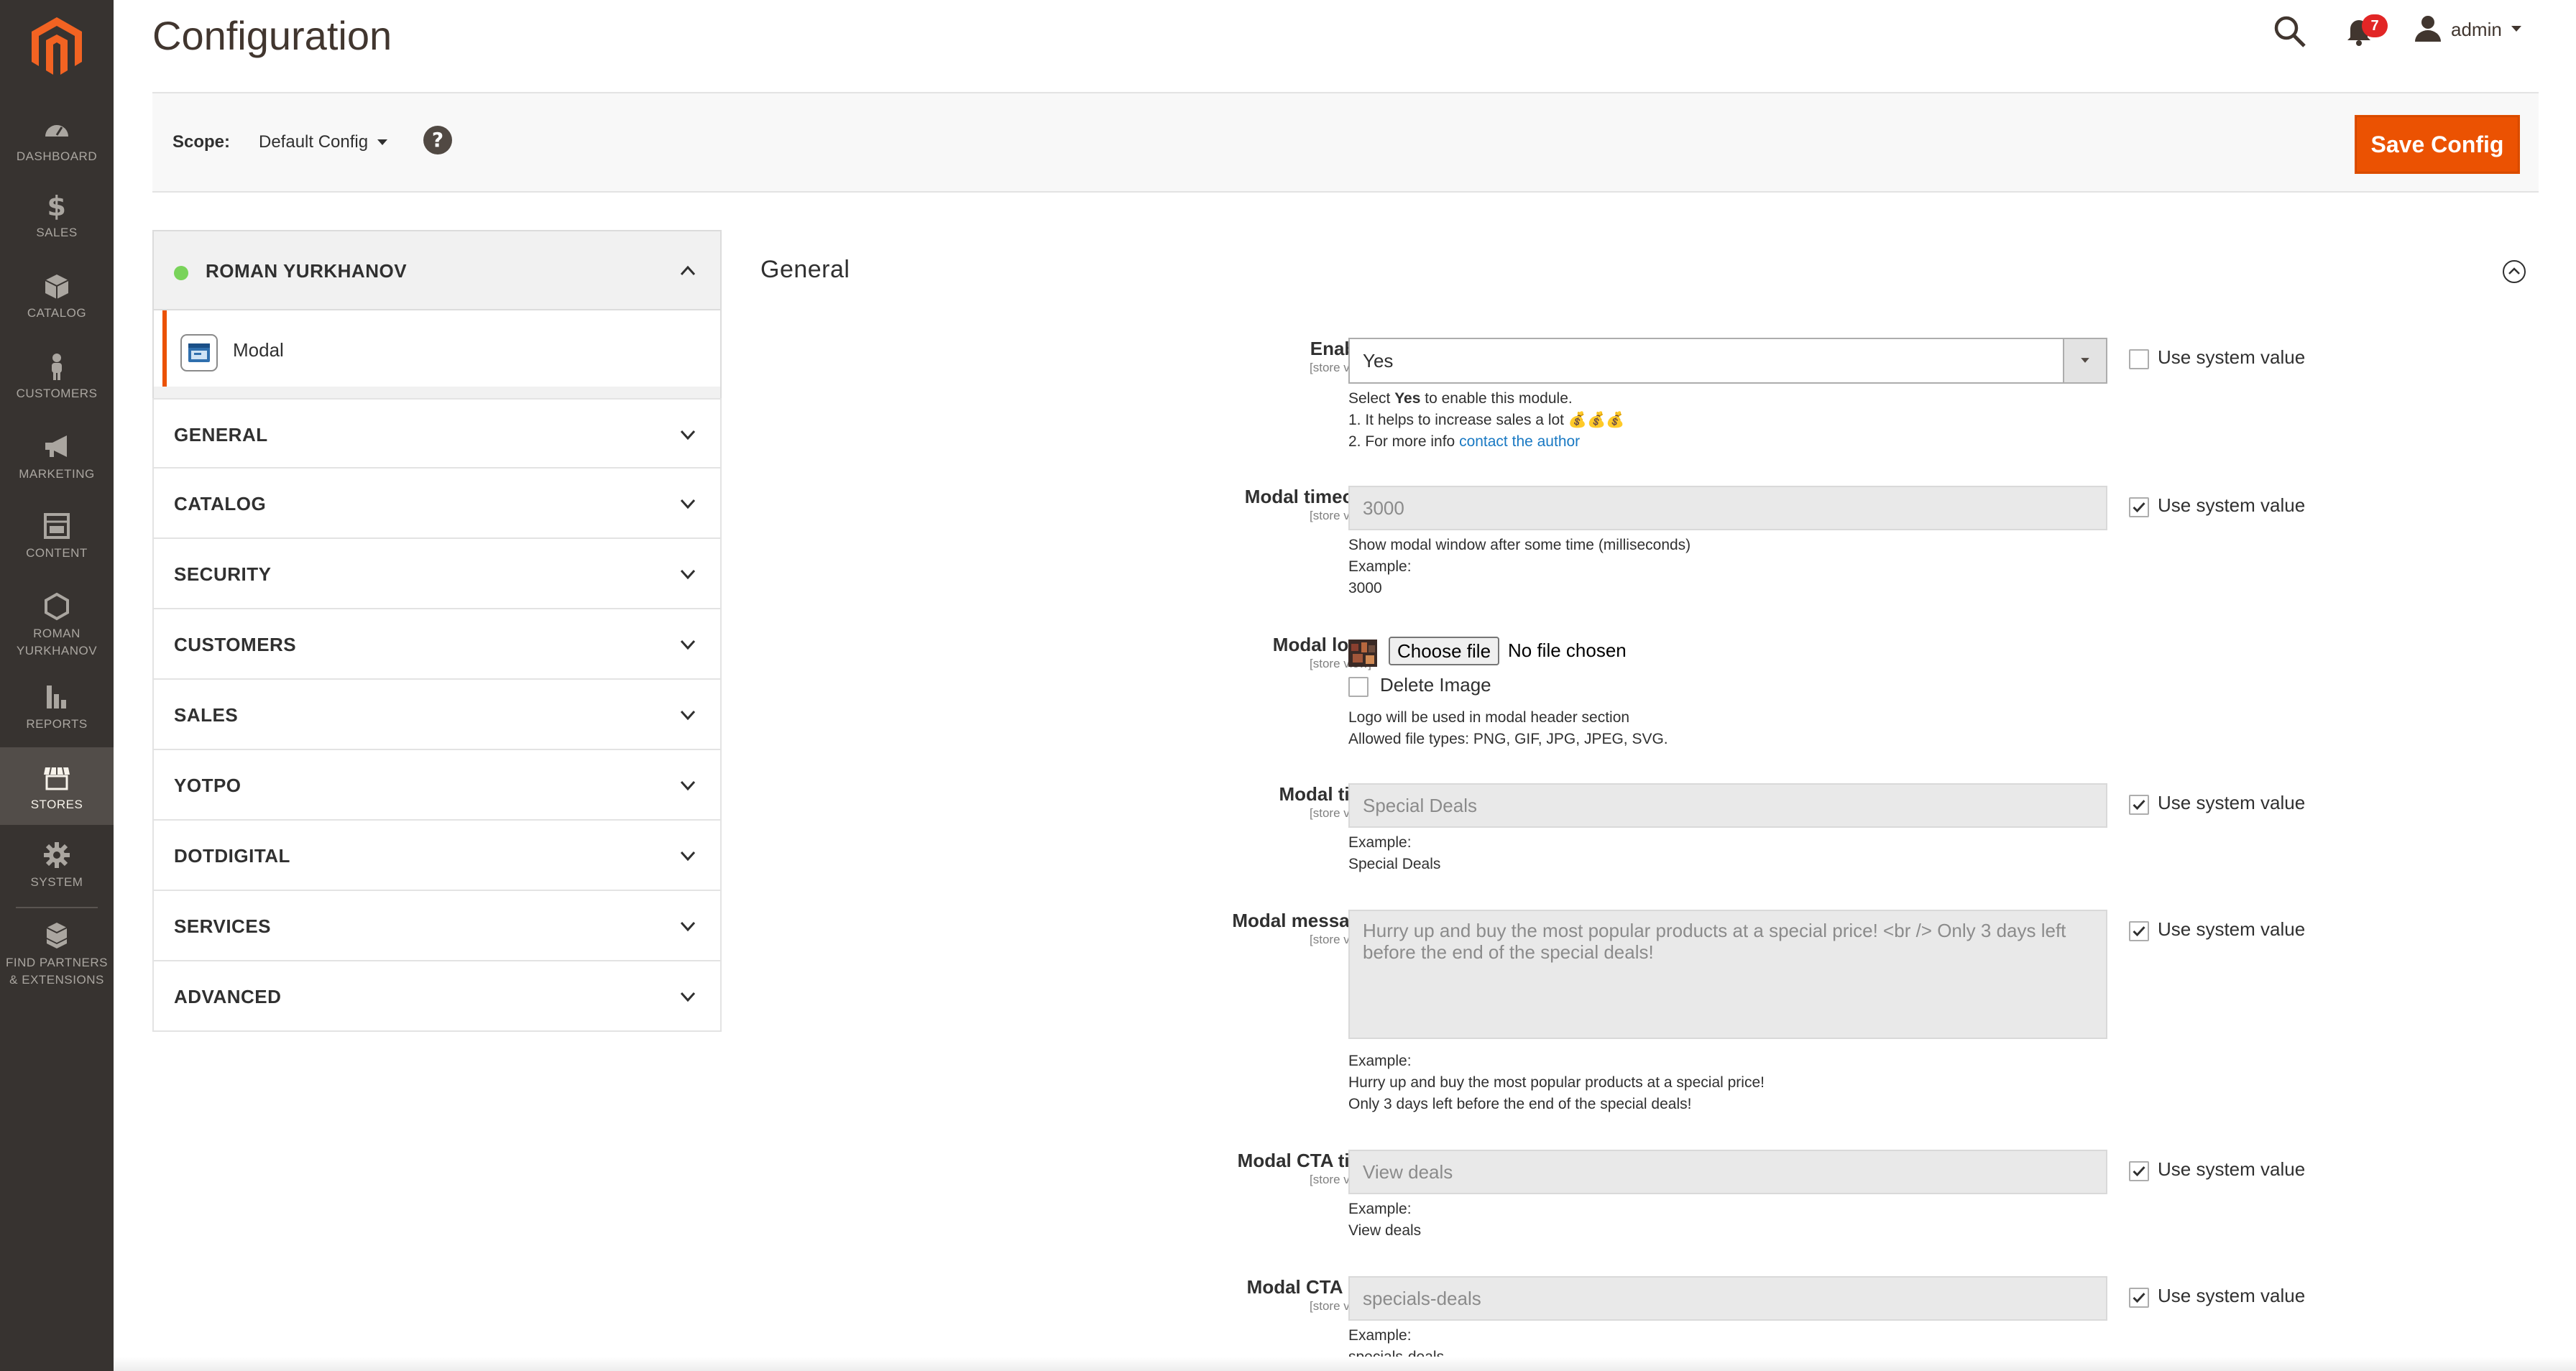  What do you see at coordinates (1727, 853) in the screenshot?
I see `field-note: Example: Special Deals` at bounding box center [1727, 853].